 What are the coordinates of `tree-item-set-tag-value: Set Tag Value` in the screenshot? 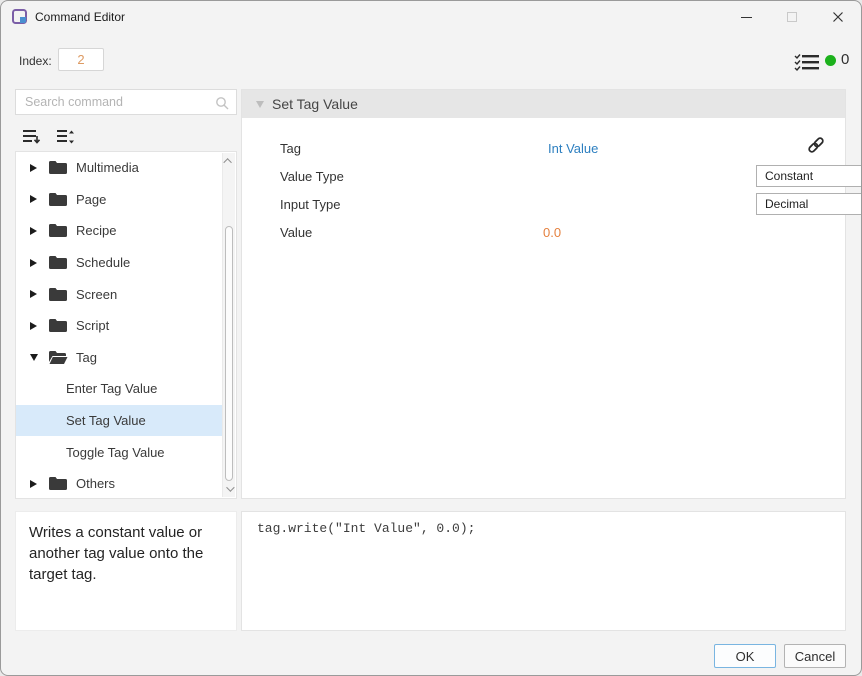 It's located at (119, 420).